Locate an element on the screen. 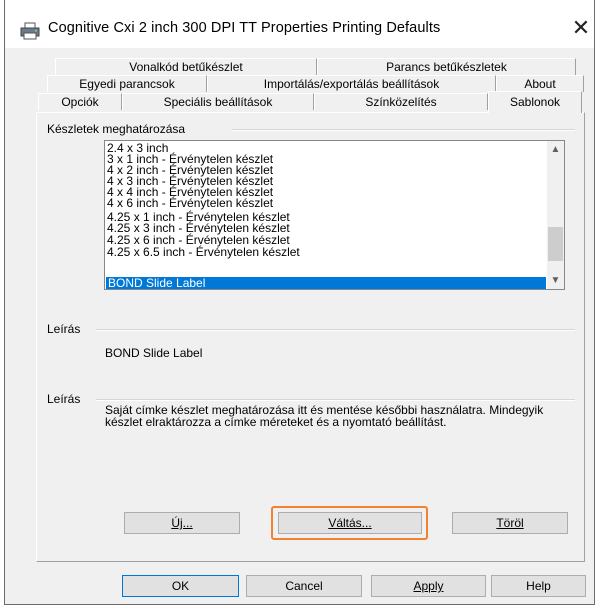  tab-parancs-betukeszletek: Parancs betűkészletek is located at coordinates (446, 66).